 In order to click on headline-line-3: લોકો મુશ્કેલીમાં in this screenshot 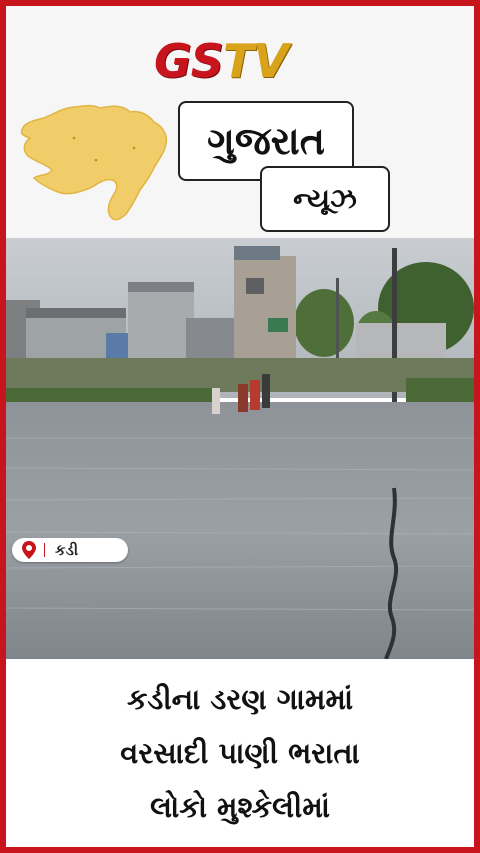, I will do `click(240, 807)`.